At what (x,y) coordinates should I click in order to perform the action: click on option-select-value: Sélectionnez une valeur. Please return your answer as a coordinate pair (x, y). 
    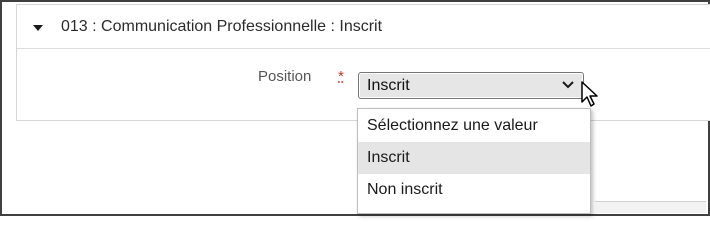
    Looking at the image, I should click on (474, 126).